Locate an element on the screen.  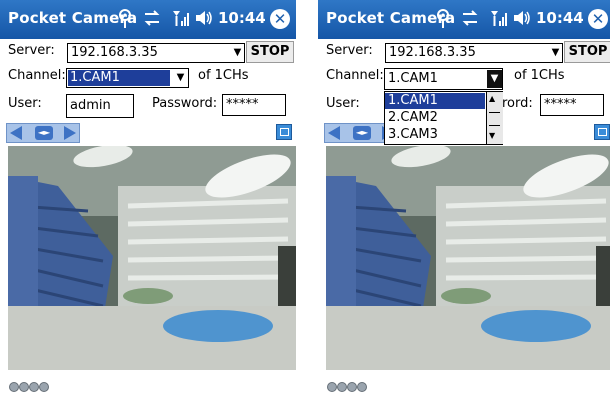
channel-option: 1.CAM1 is located at coordinates (435, 101).